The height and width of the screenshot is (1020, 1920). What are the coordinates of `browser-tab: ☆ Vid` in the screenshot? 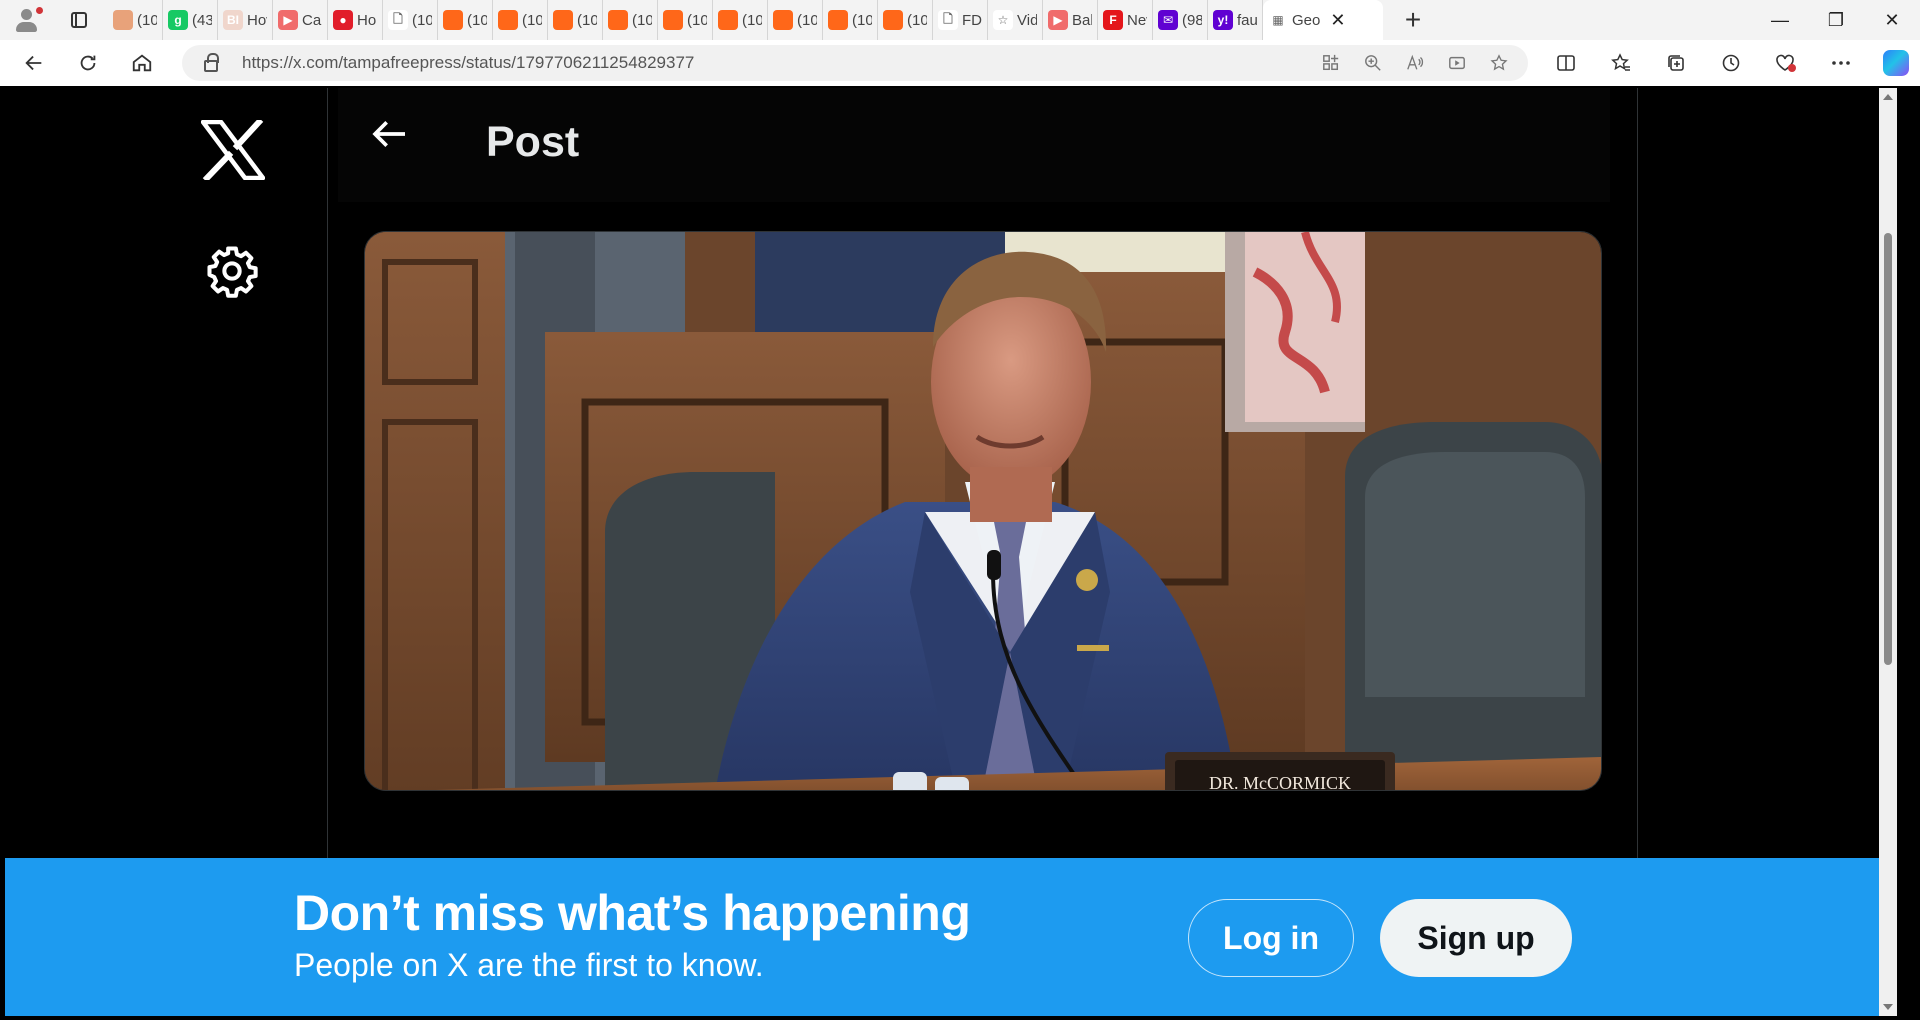 It's located at (1015, 20).